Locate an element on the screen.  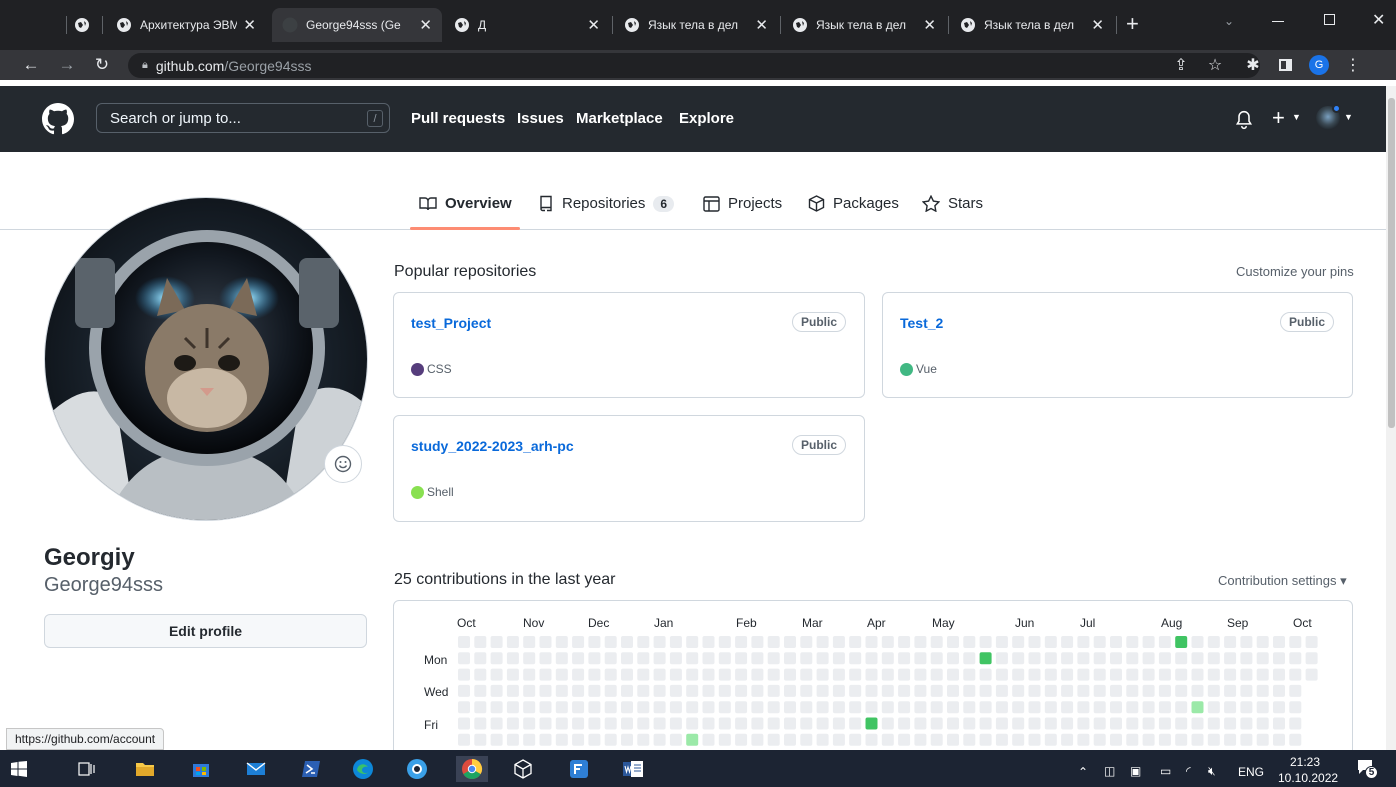
project-table-icon is located at coordinates (711, 203).